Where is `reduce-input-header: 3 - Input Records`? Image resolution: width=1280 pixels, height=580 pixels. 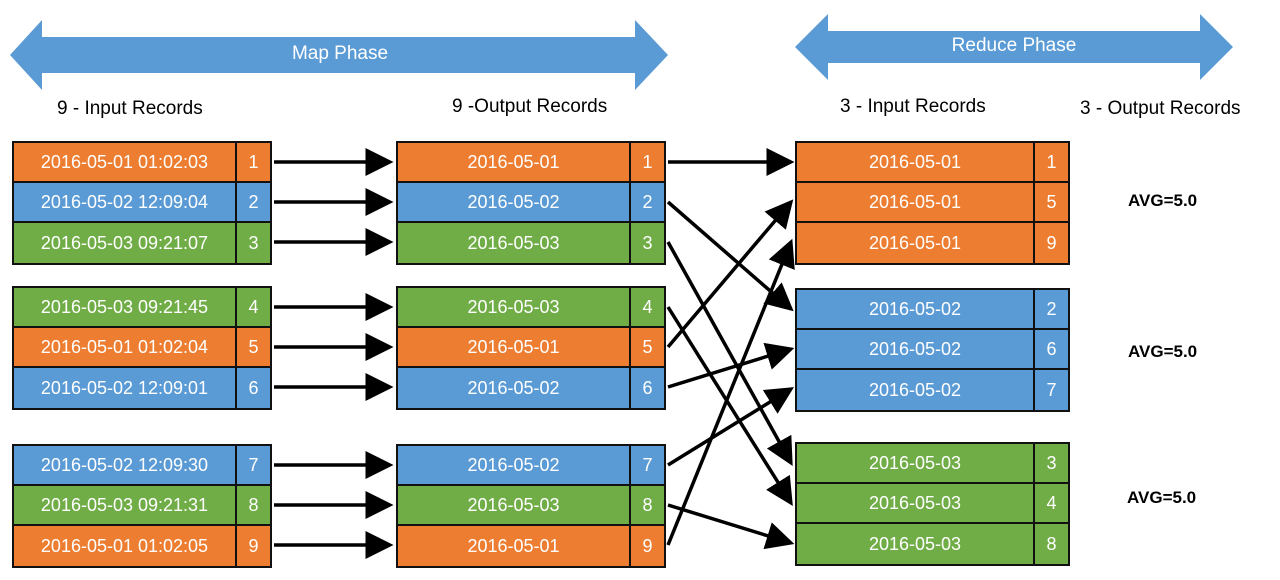 reduce-input-header: 3 - Input Records is located at coordinates (913, 106).